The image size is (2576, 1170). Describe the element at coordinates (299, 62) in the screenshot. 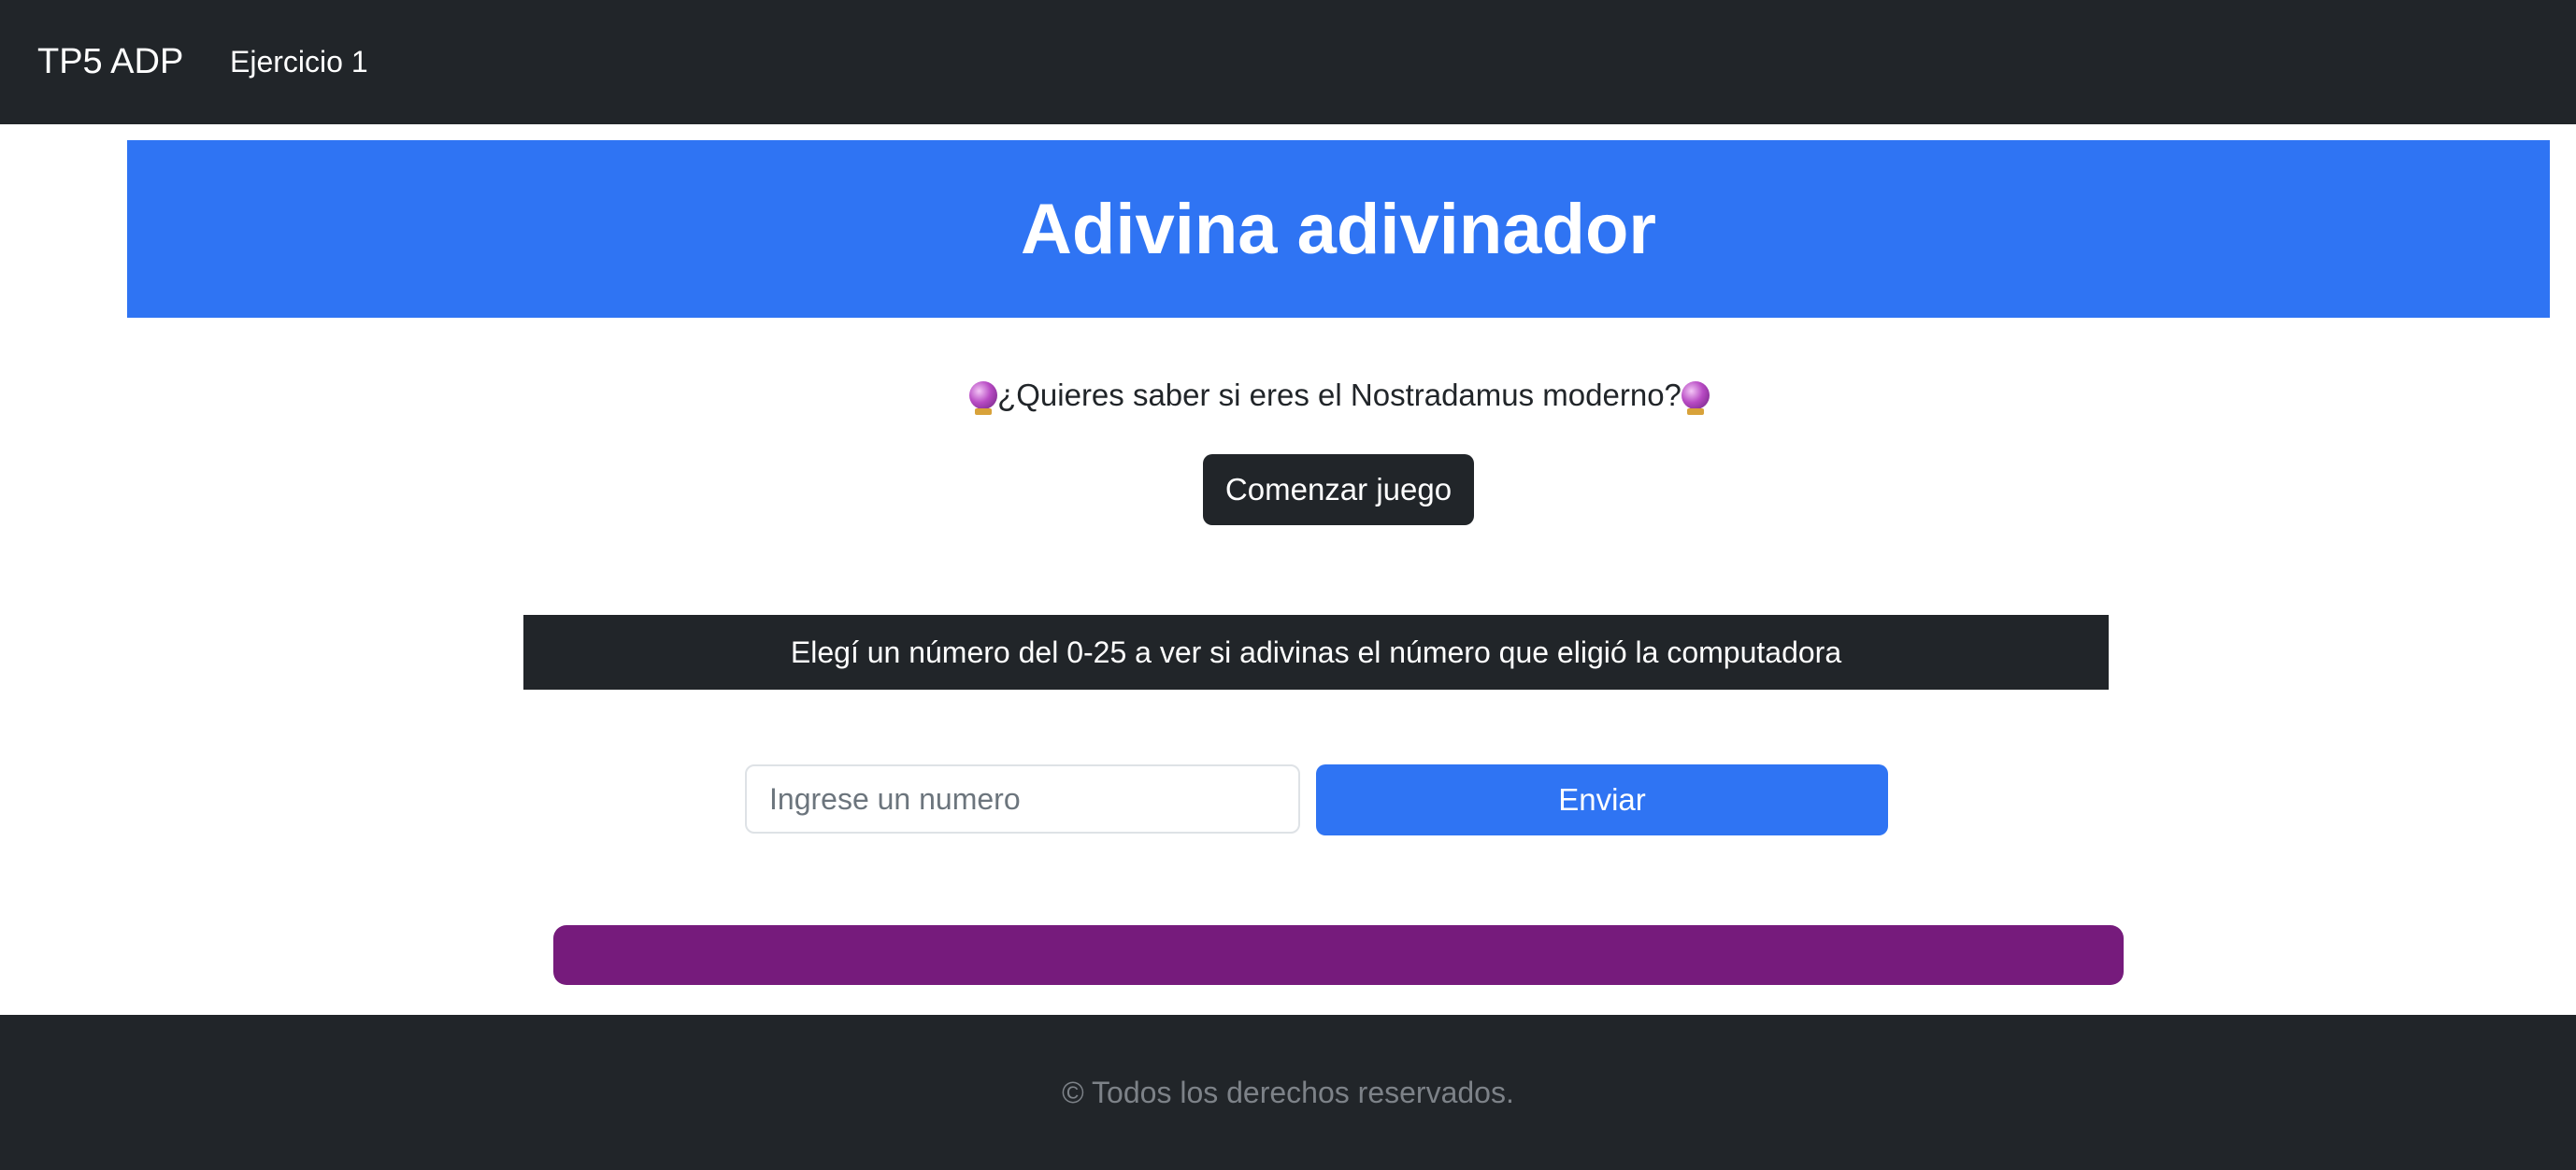

I see `nav-link-ejercicio-1: Ejercicio 1` at that location.